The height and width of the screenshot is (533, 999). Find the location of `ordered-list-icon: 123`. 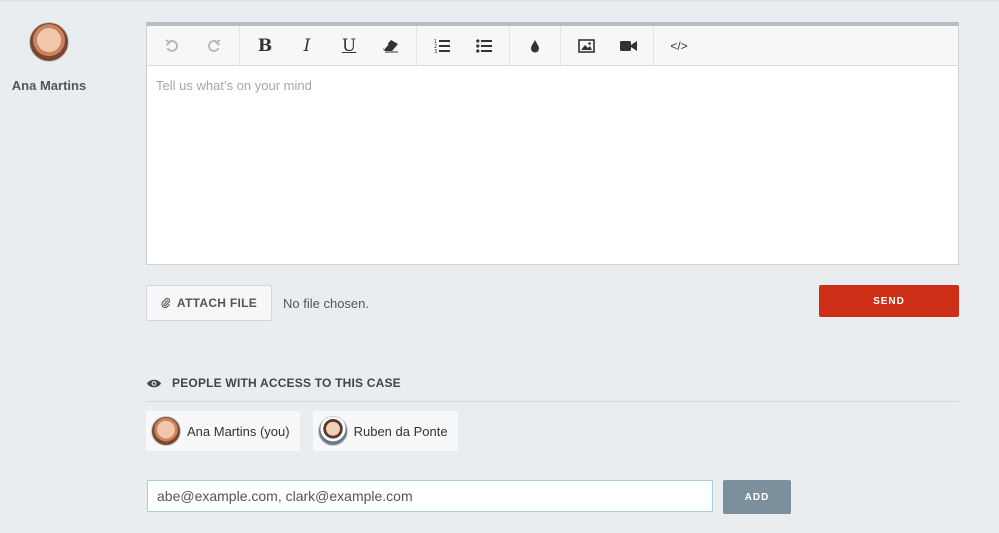

ordered-list-icon: 123 is located at coordinates (442, 46).